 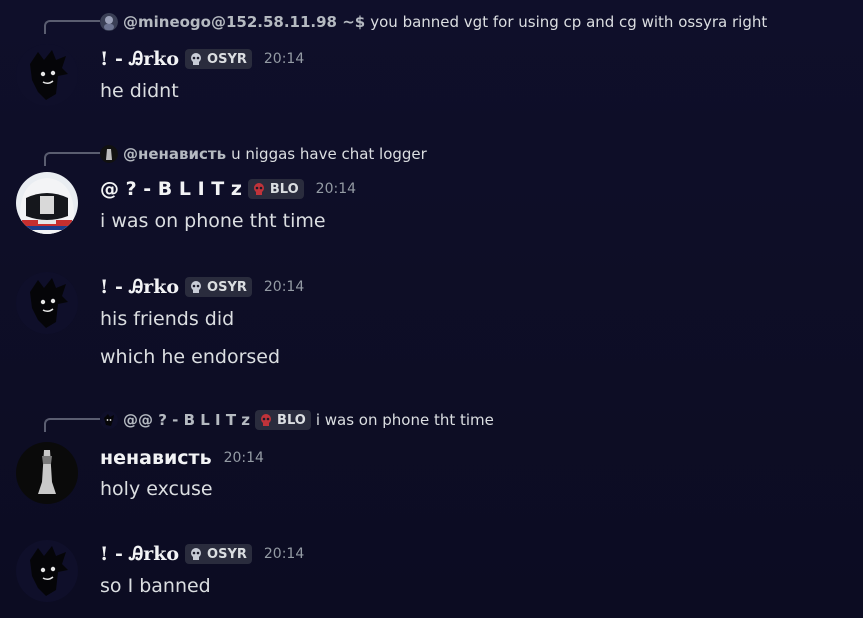 What do you see at coordinates (167, 319) in the screenshot?
I see `message-text: his friends did` at bounding box center [167, 319].